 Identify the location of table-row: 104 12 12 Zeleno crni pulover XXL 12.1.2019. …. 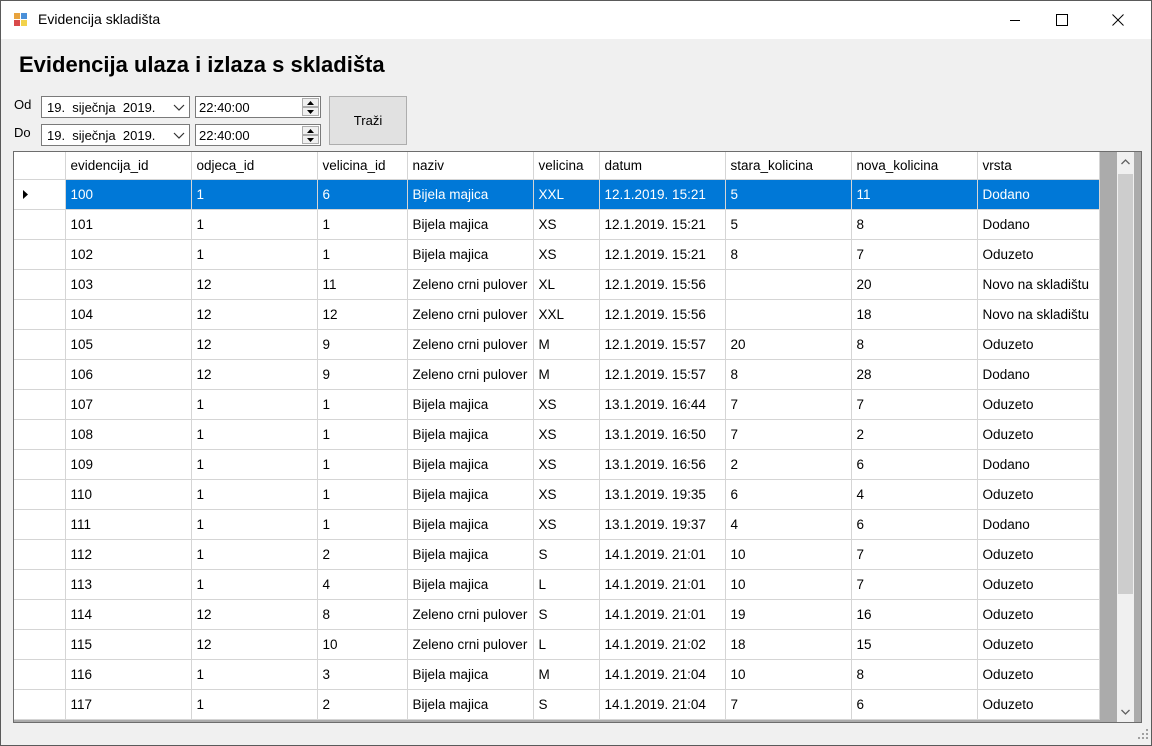
(557, 314).